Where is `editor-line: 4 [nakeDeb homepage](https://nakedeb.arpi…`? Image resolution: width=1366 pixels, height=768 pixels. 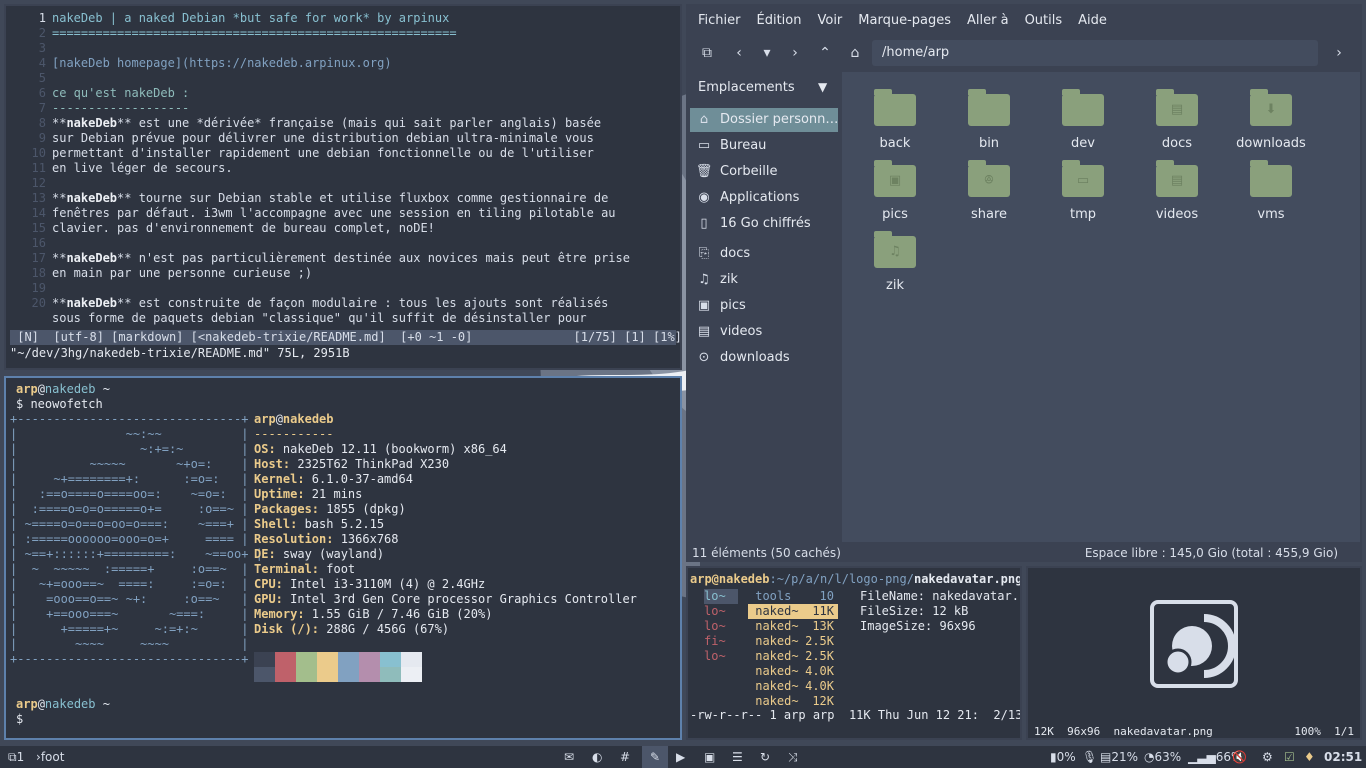
editor-line: 4 [nakeDeb homepage](https://nakedeb.arpi… is located at coordinates (199, 63).